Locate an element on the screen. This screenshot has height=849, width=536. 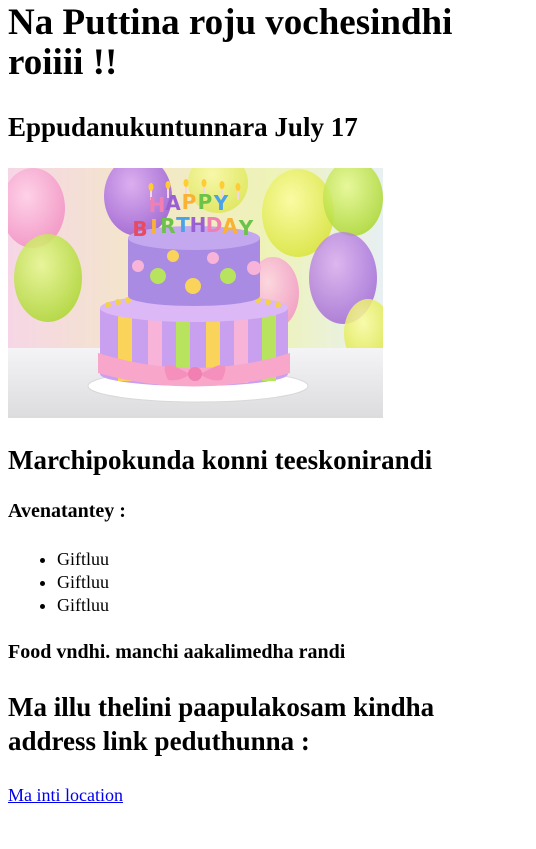
gift-list: Giftluu Giftluu Giftluu is located at coordinates (268, 582).